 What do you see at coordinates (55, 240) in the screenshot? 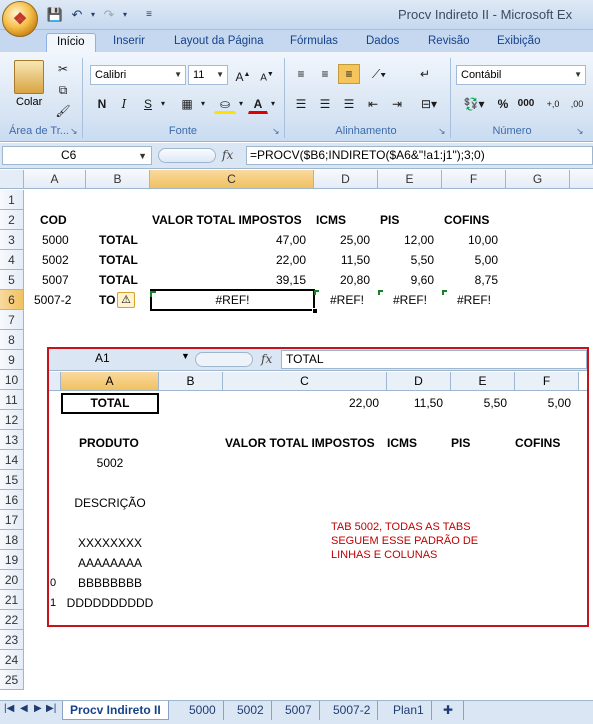
I see `cell-a3: 5000` at bounding box center [55, 240].